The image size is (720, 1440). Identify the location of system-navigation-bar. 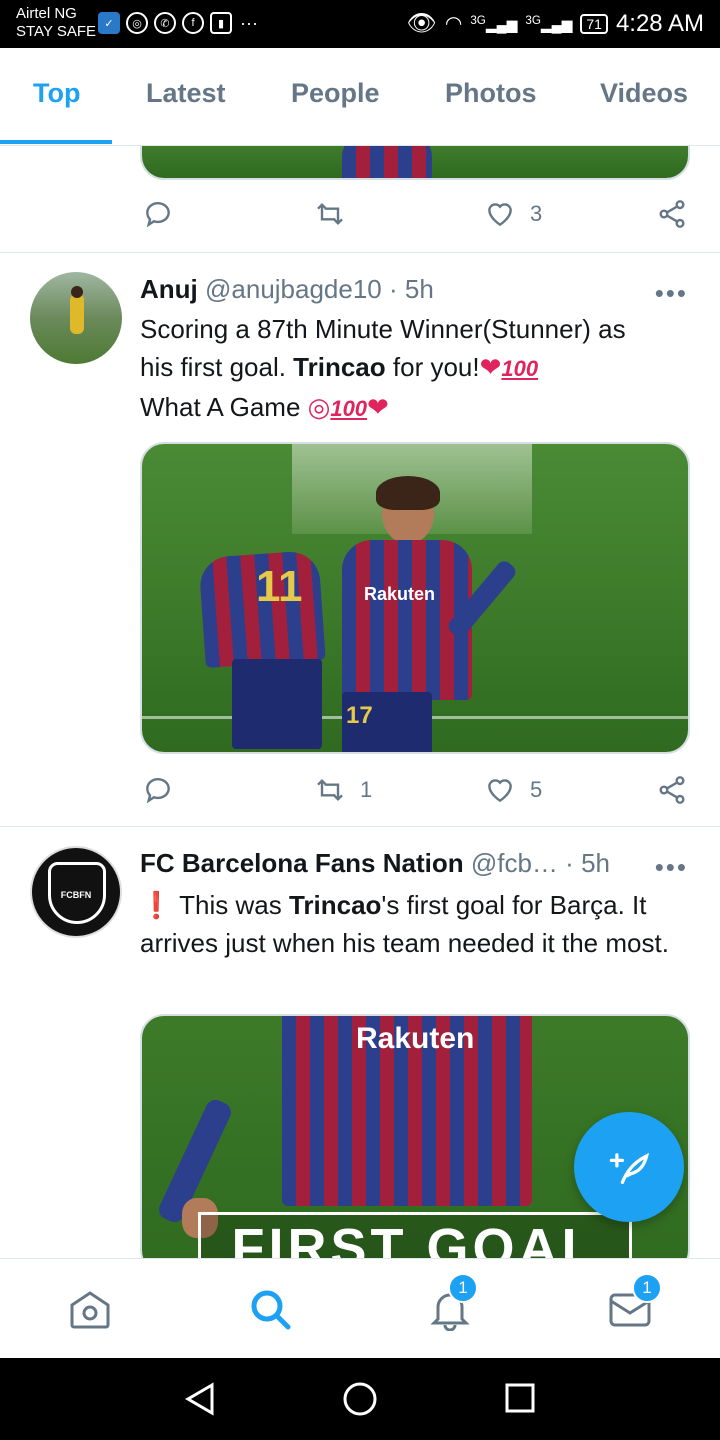
(360, 1399).